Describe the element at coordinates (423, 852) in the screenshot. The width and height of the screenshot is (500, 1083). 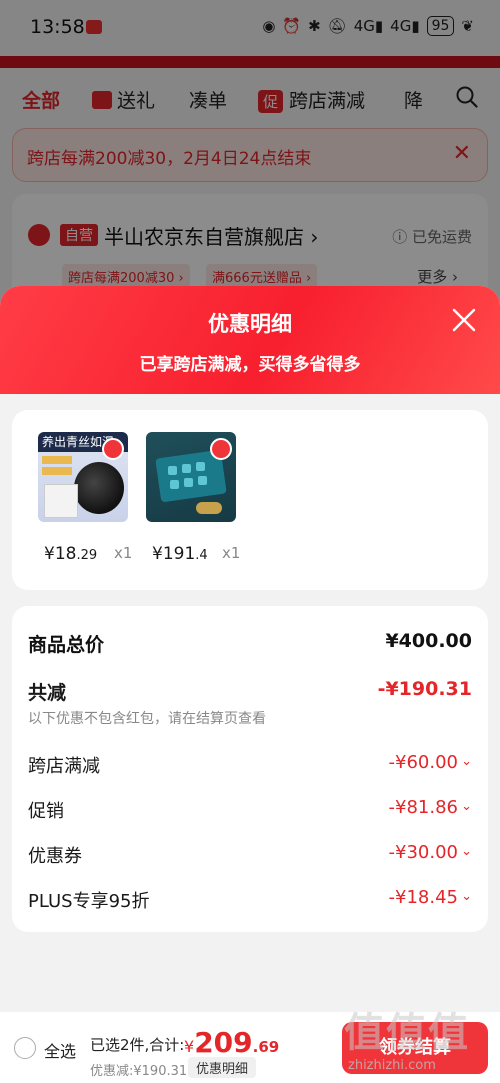
I see `discount-item-value: -¥30.00` at that location.